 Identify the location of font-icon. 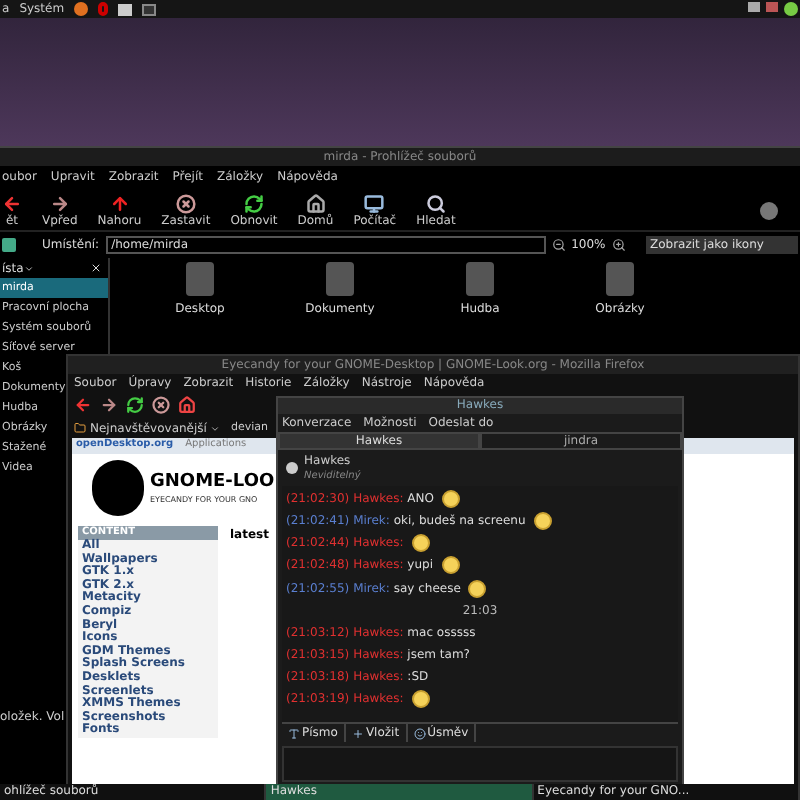
(294, 733).